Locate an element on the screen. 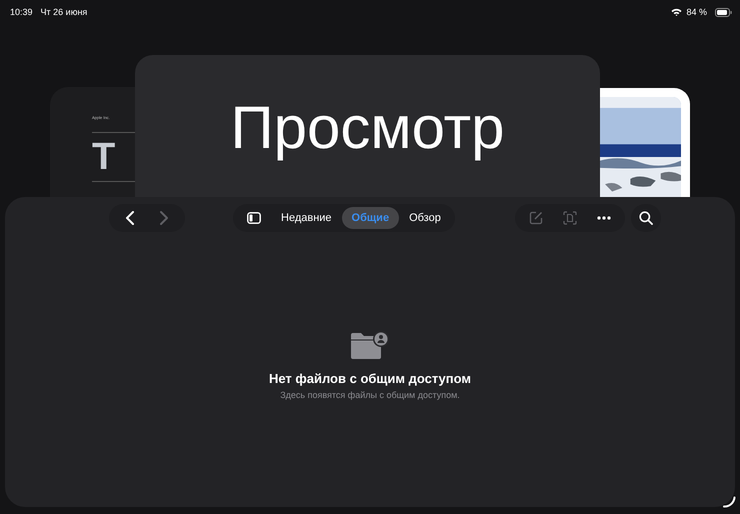 This screenshot has width=740, height=514. chevron-left-icon is located at coordinates (130, 218).